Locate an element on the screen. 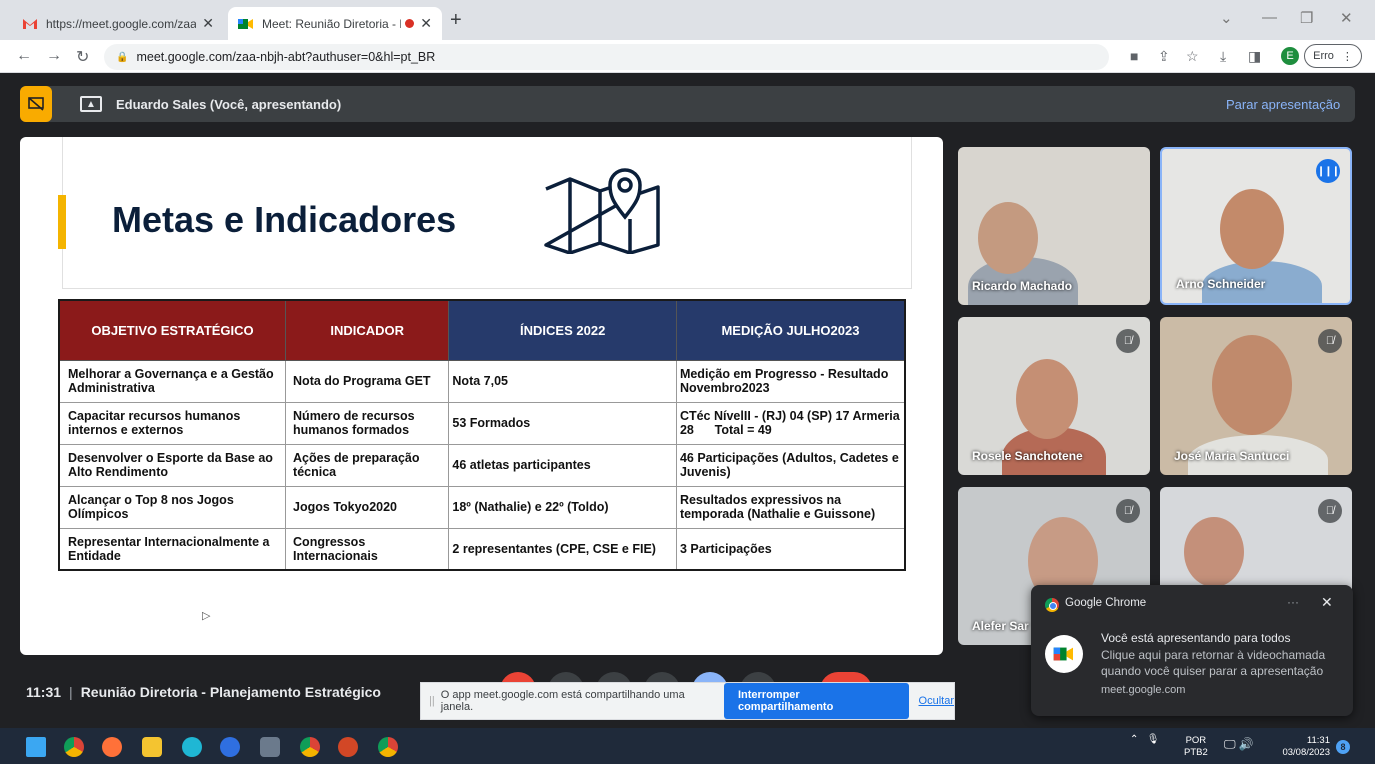  speaking-indicator-icon: ❙❙❙ is located at coordinates (1328, 171).